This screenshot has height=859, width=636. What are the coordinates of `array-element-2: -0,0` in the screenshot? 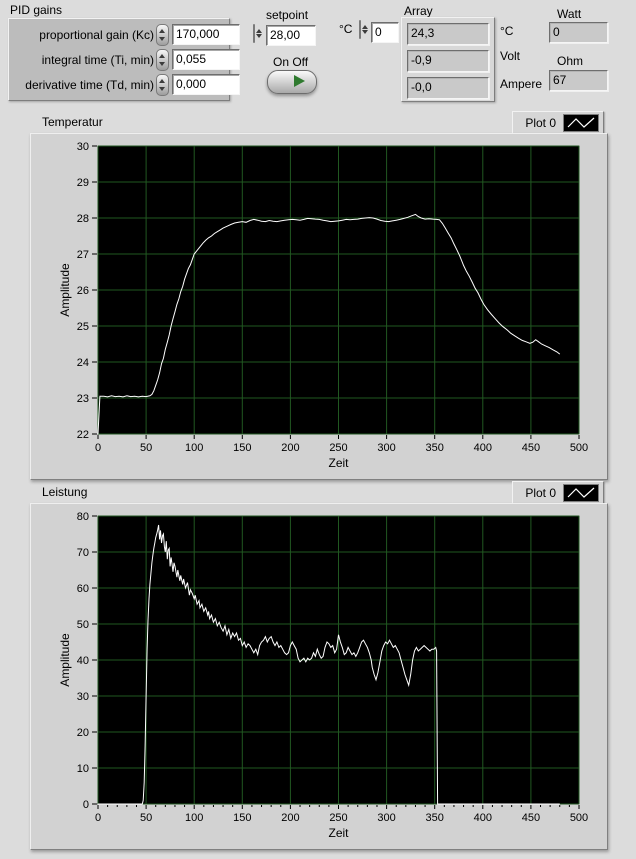 It's located at (448, 88).